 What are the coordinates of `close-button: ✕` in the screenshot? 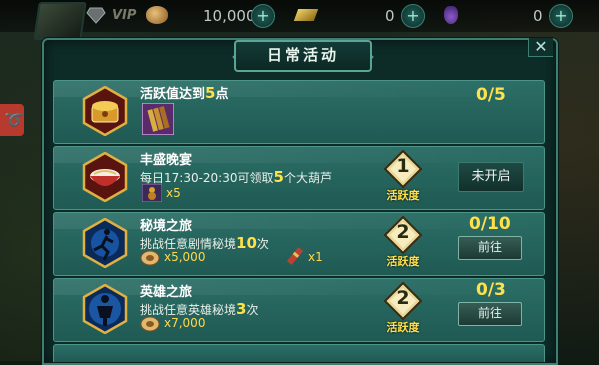 It's located at (540, 47).